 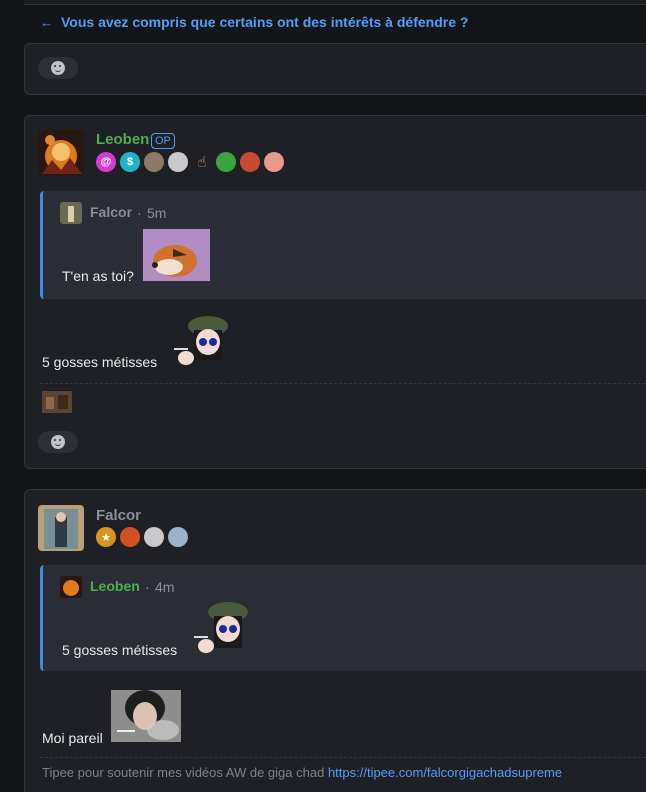 What do you see at coordinates (72, 738) in the screenshot?
I see `post-text: Moi pareil` at bounding box center [72, 738].